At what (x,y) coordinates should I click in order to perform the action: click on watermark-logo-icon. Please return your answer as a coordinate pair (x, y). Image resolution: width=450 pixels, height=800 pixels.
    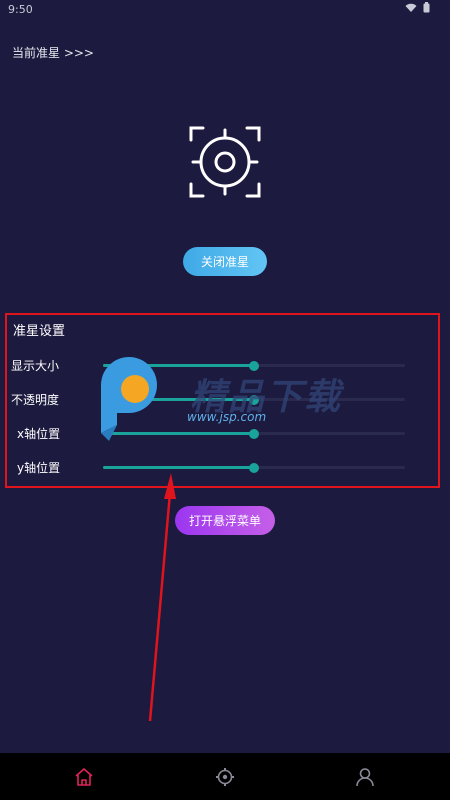
    Looking at the image, I should click on (129, 399).